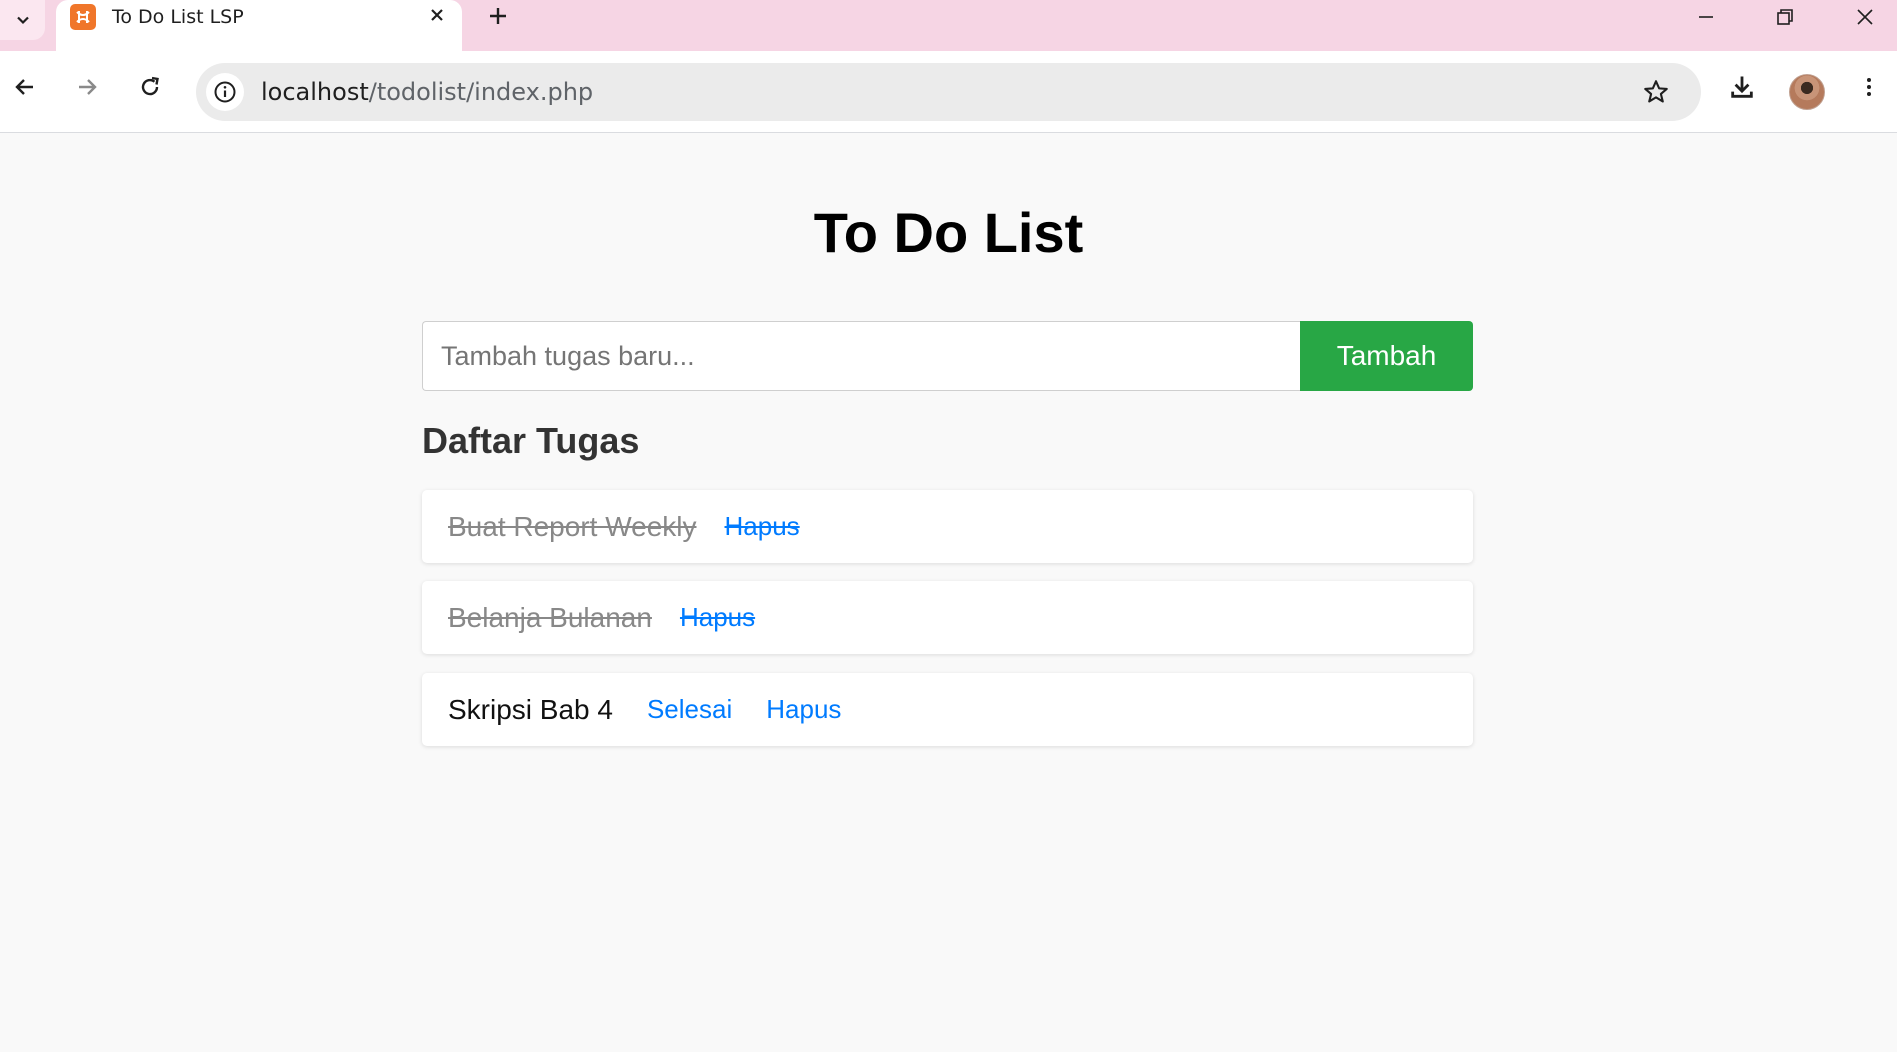 The height and width of the screenshot is (1052, 1897). I want to click on site-info-button, so click(225, 92).